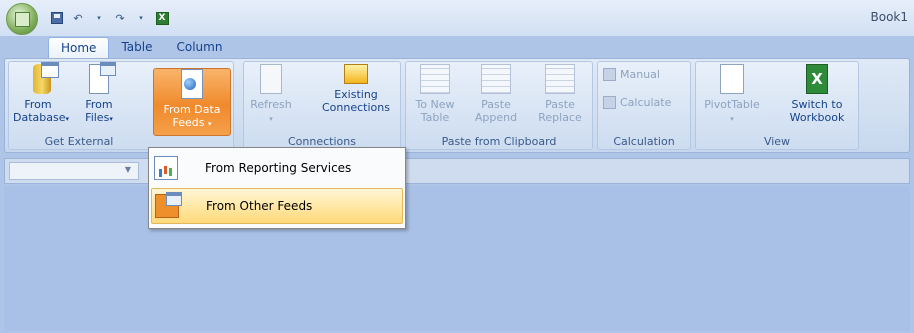  I want to click on formula-bar: ▼, so click(457, 171).